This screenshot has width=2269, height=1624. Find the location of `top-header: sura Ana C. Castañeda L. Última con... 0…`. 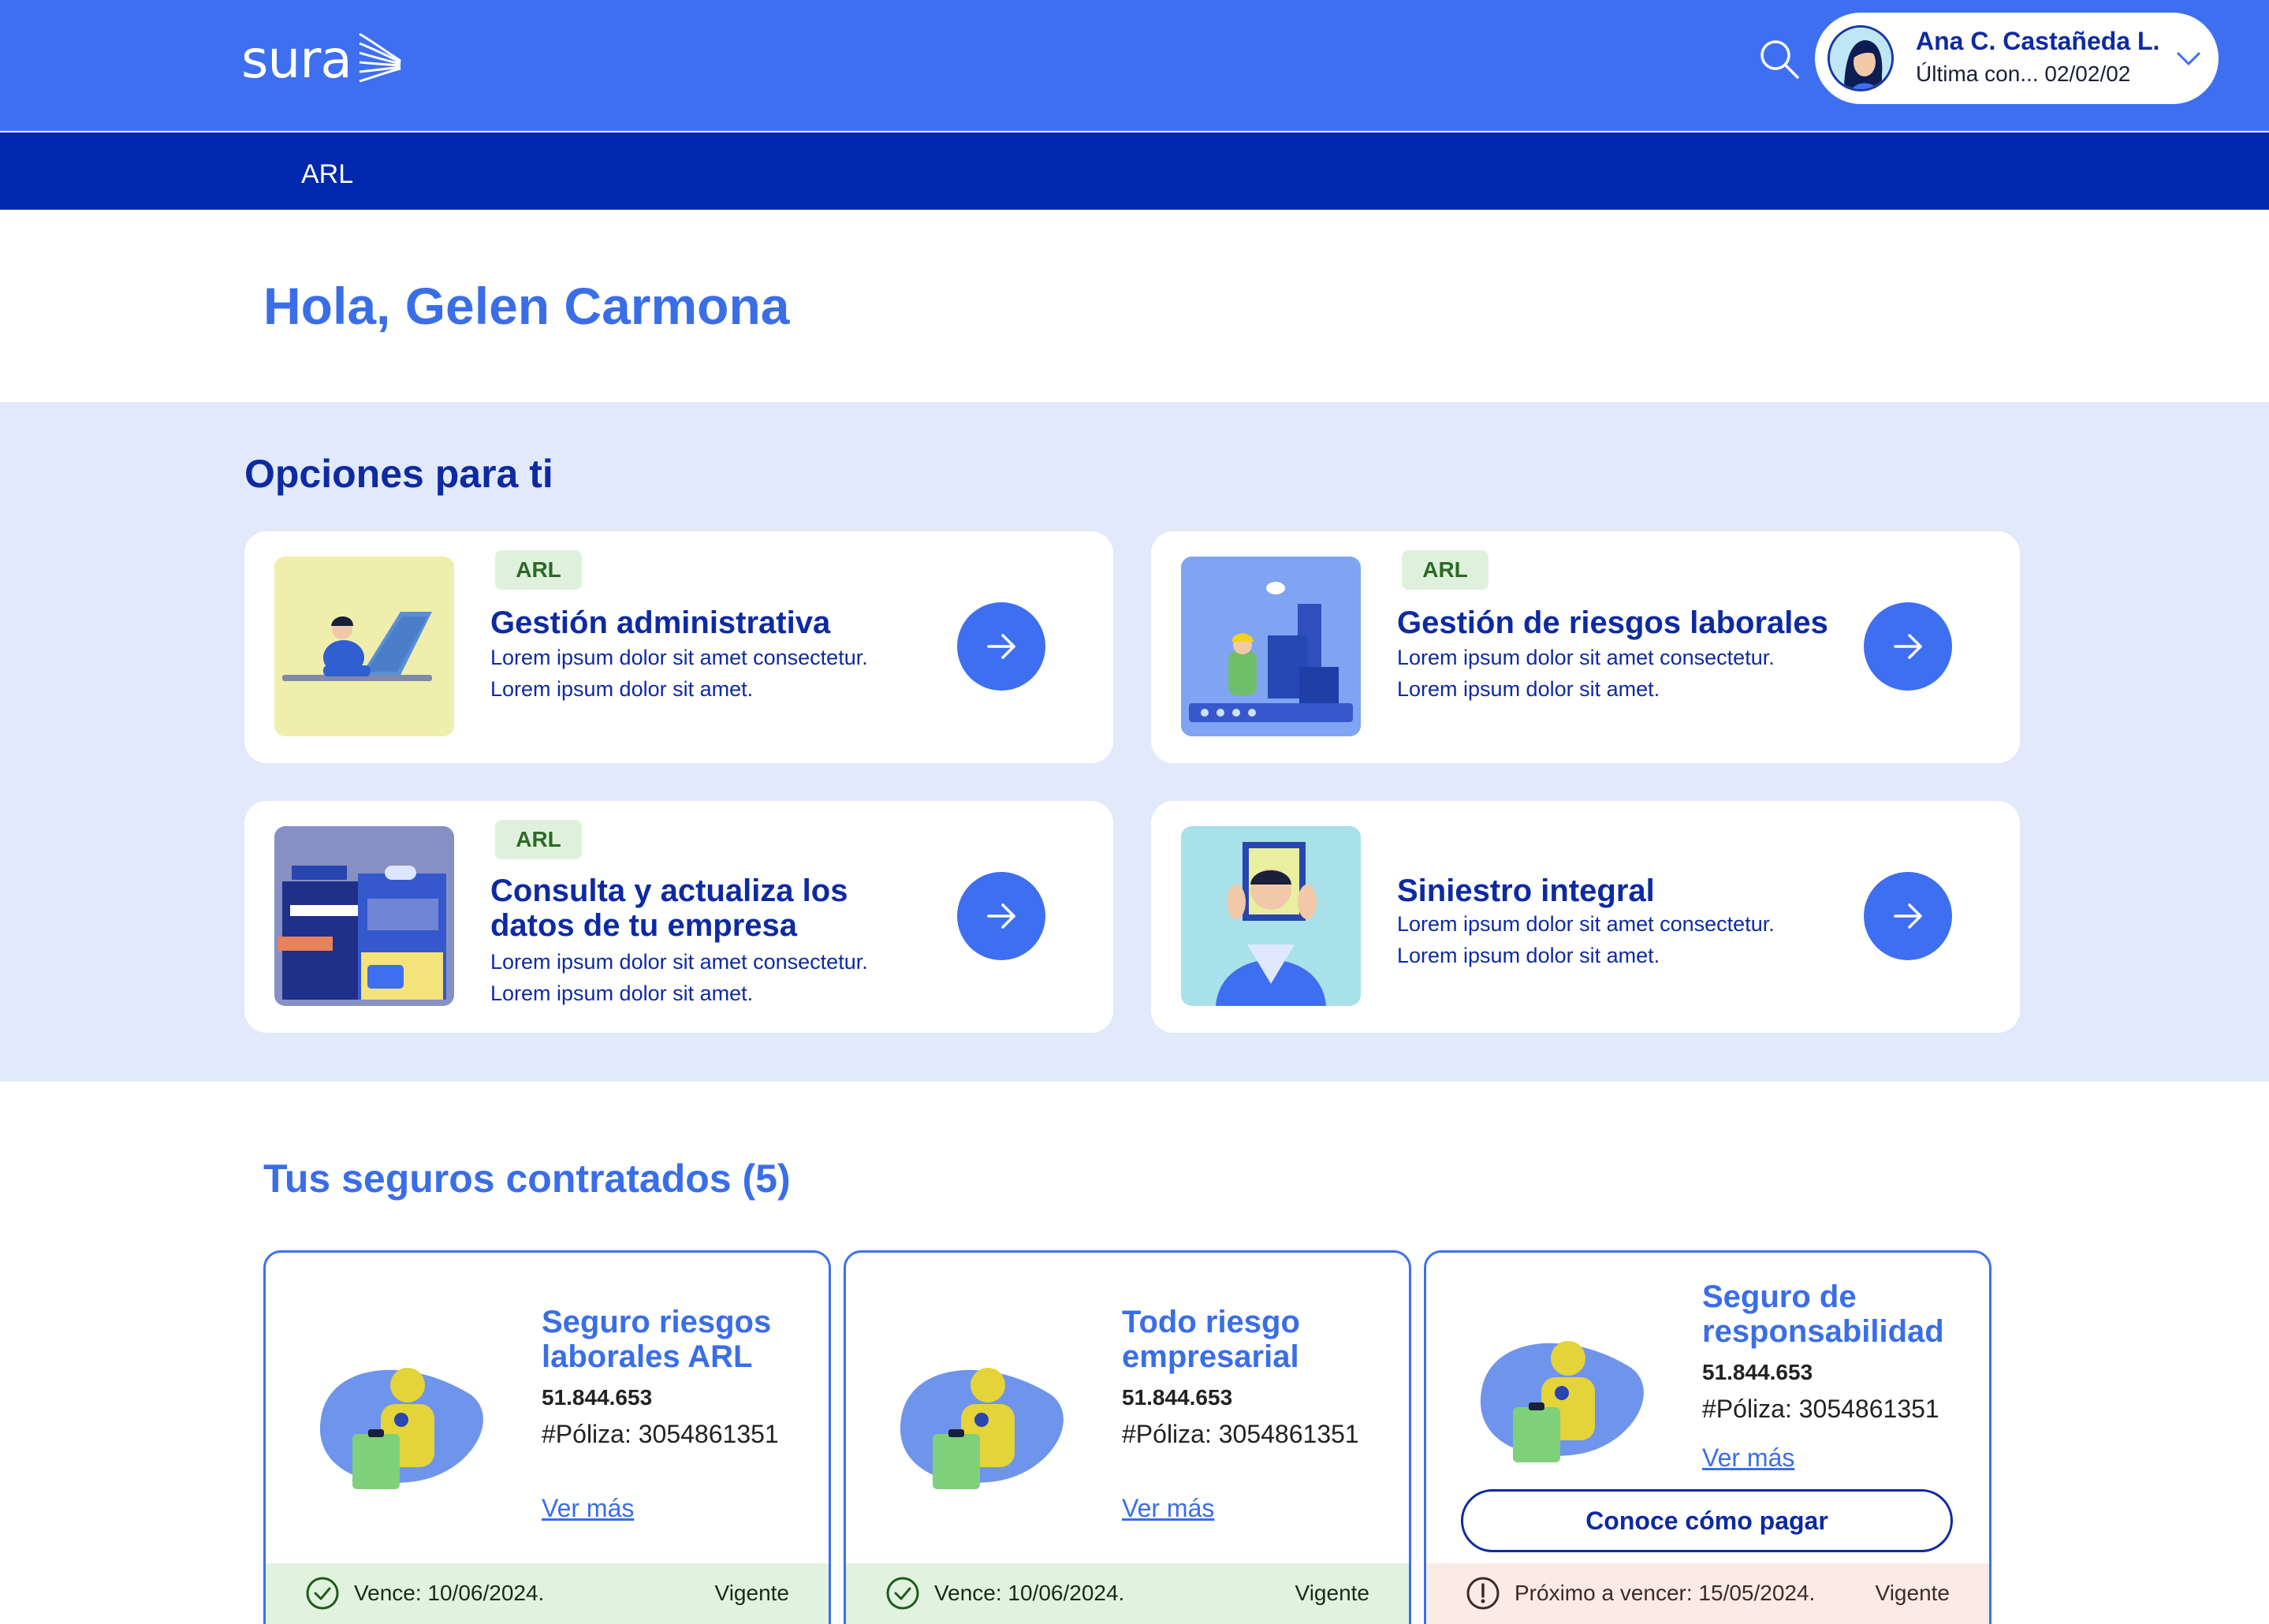

top-header: sura Ana C. Castañeda L. Última con... 0… is located at coordinates (1134, 65).